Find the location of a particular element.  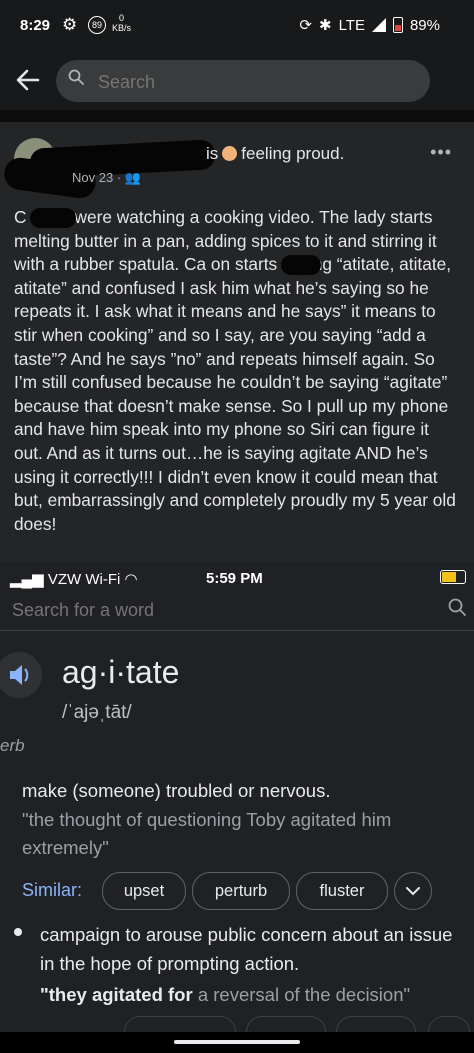

network-speed: 0 KB/s is located at coordinates (121, 23).